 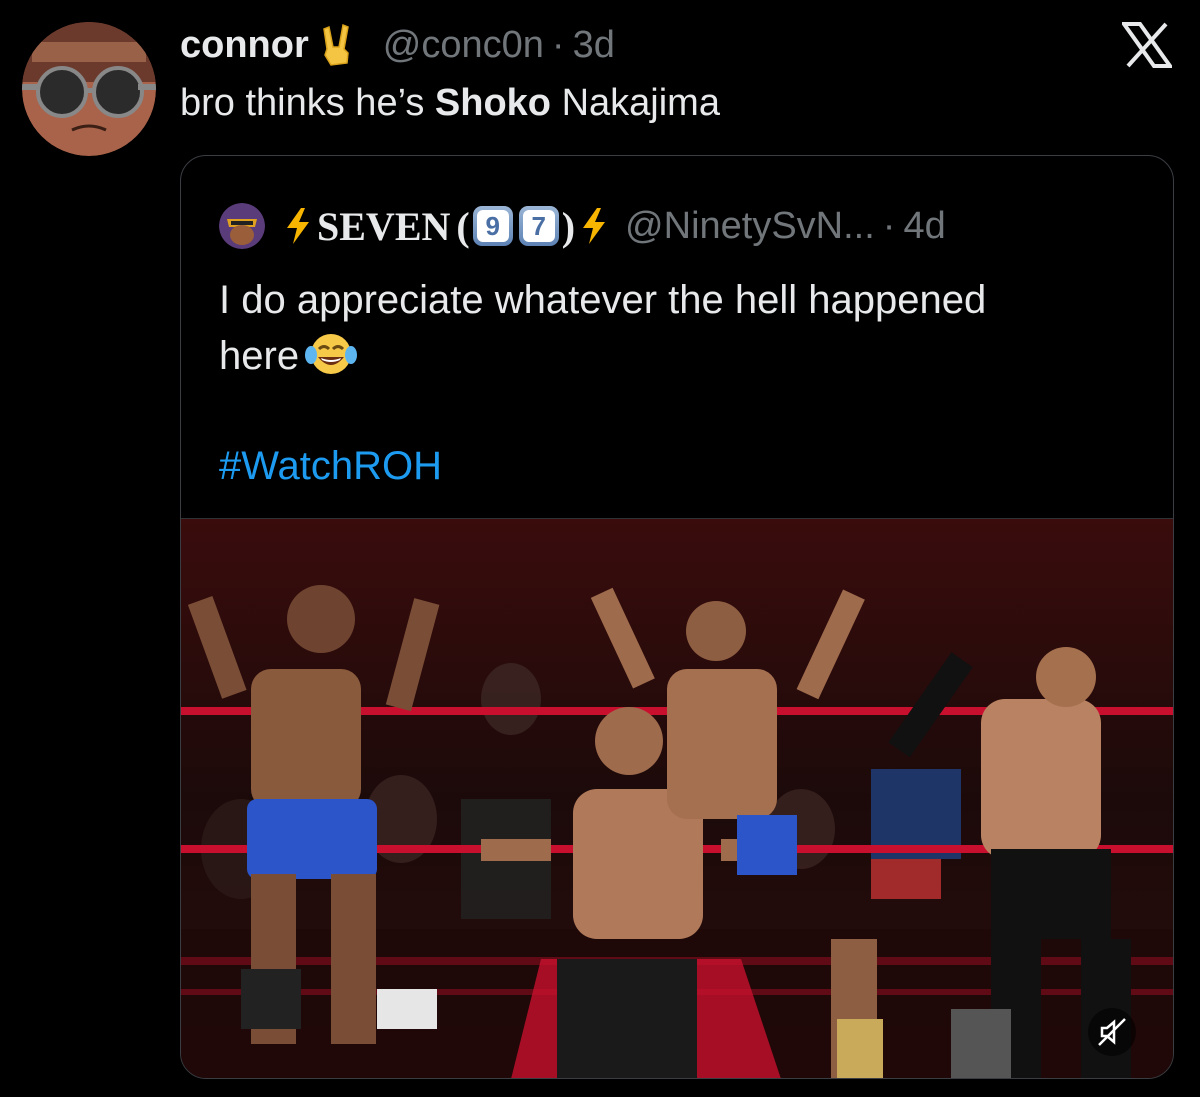 I want to click on tweet-text-bold: Shoko, so click(x=493, y=103).